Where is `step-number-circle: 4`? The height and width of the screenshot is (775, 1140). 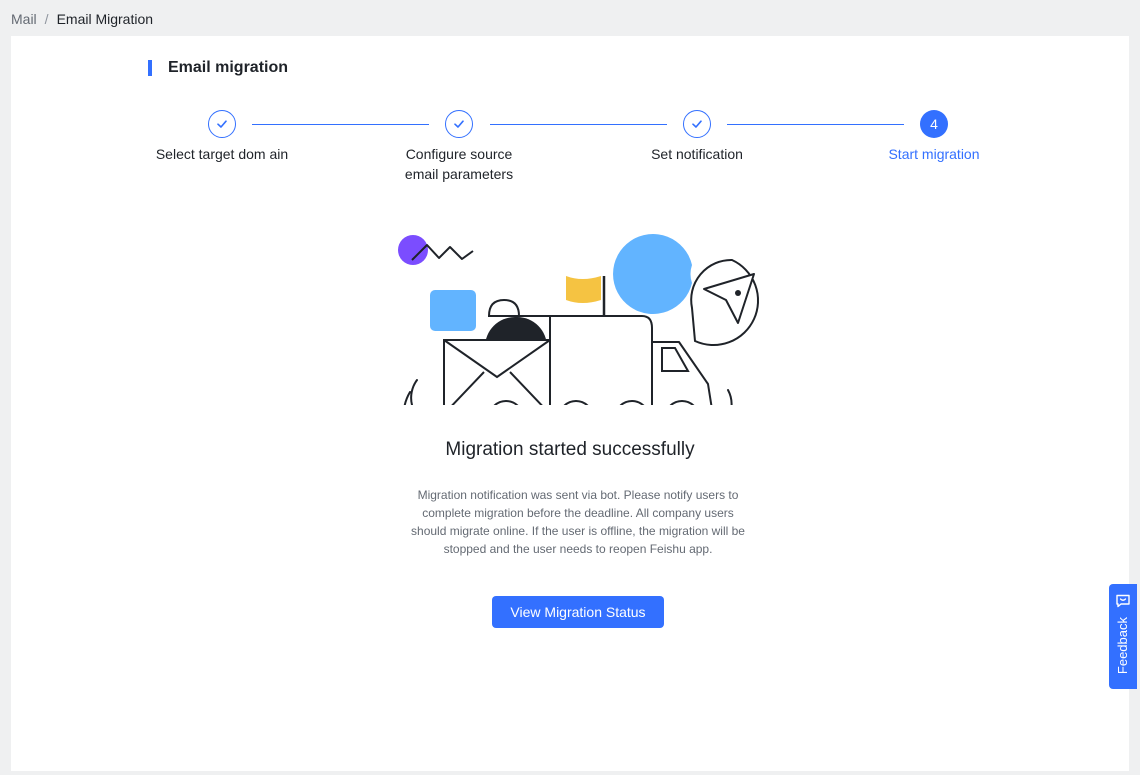 step-number-circle: 4 is located at coordinates (934, 124).